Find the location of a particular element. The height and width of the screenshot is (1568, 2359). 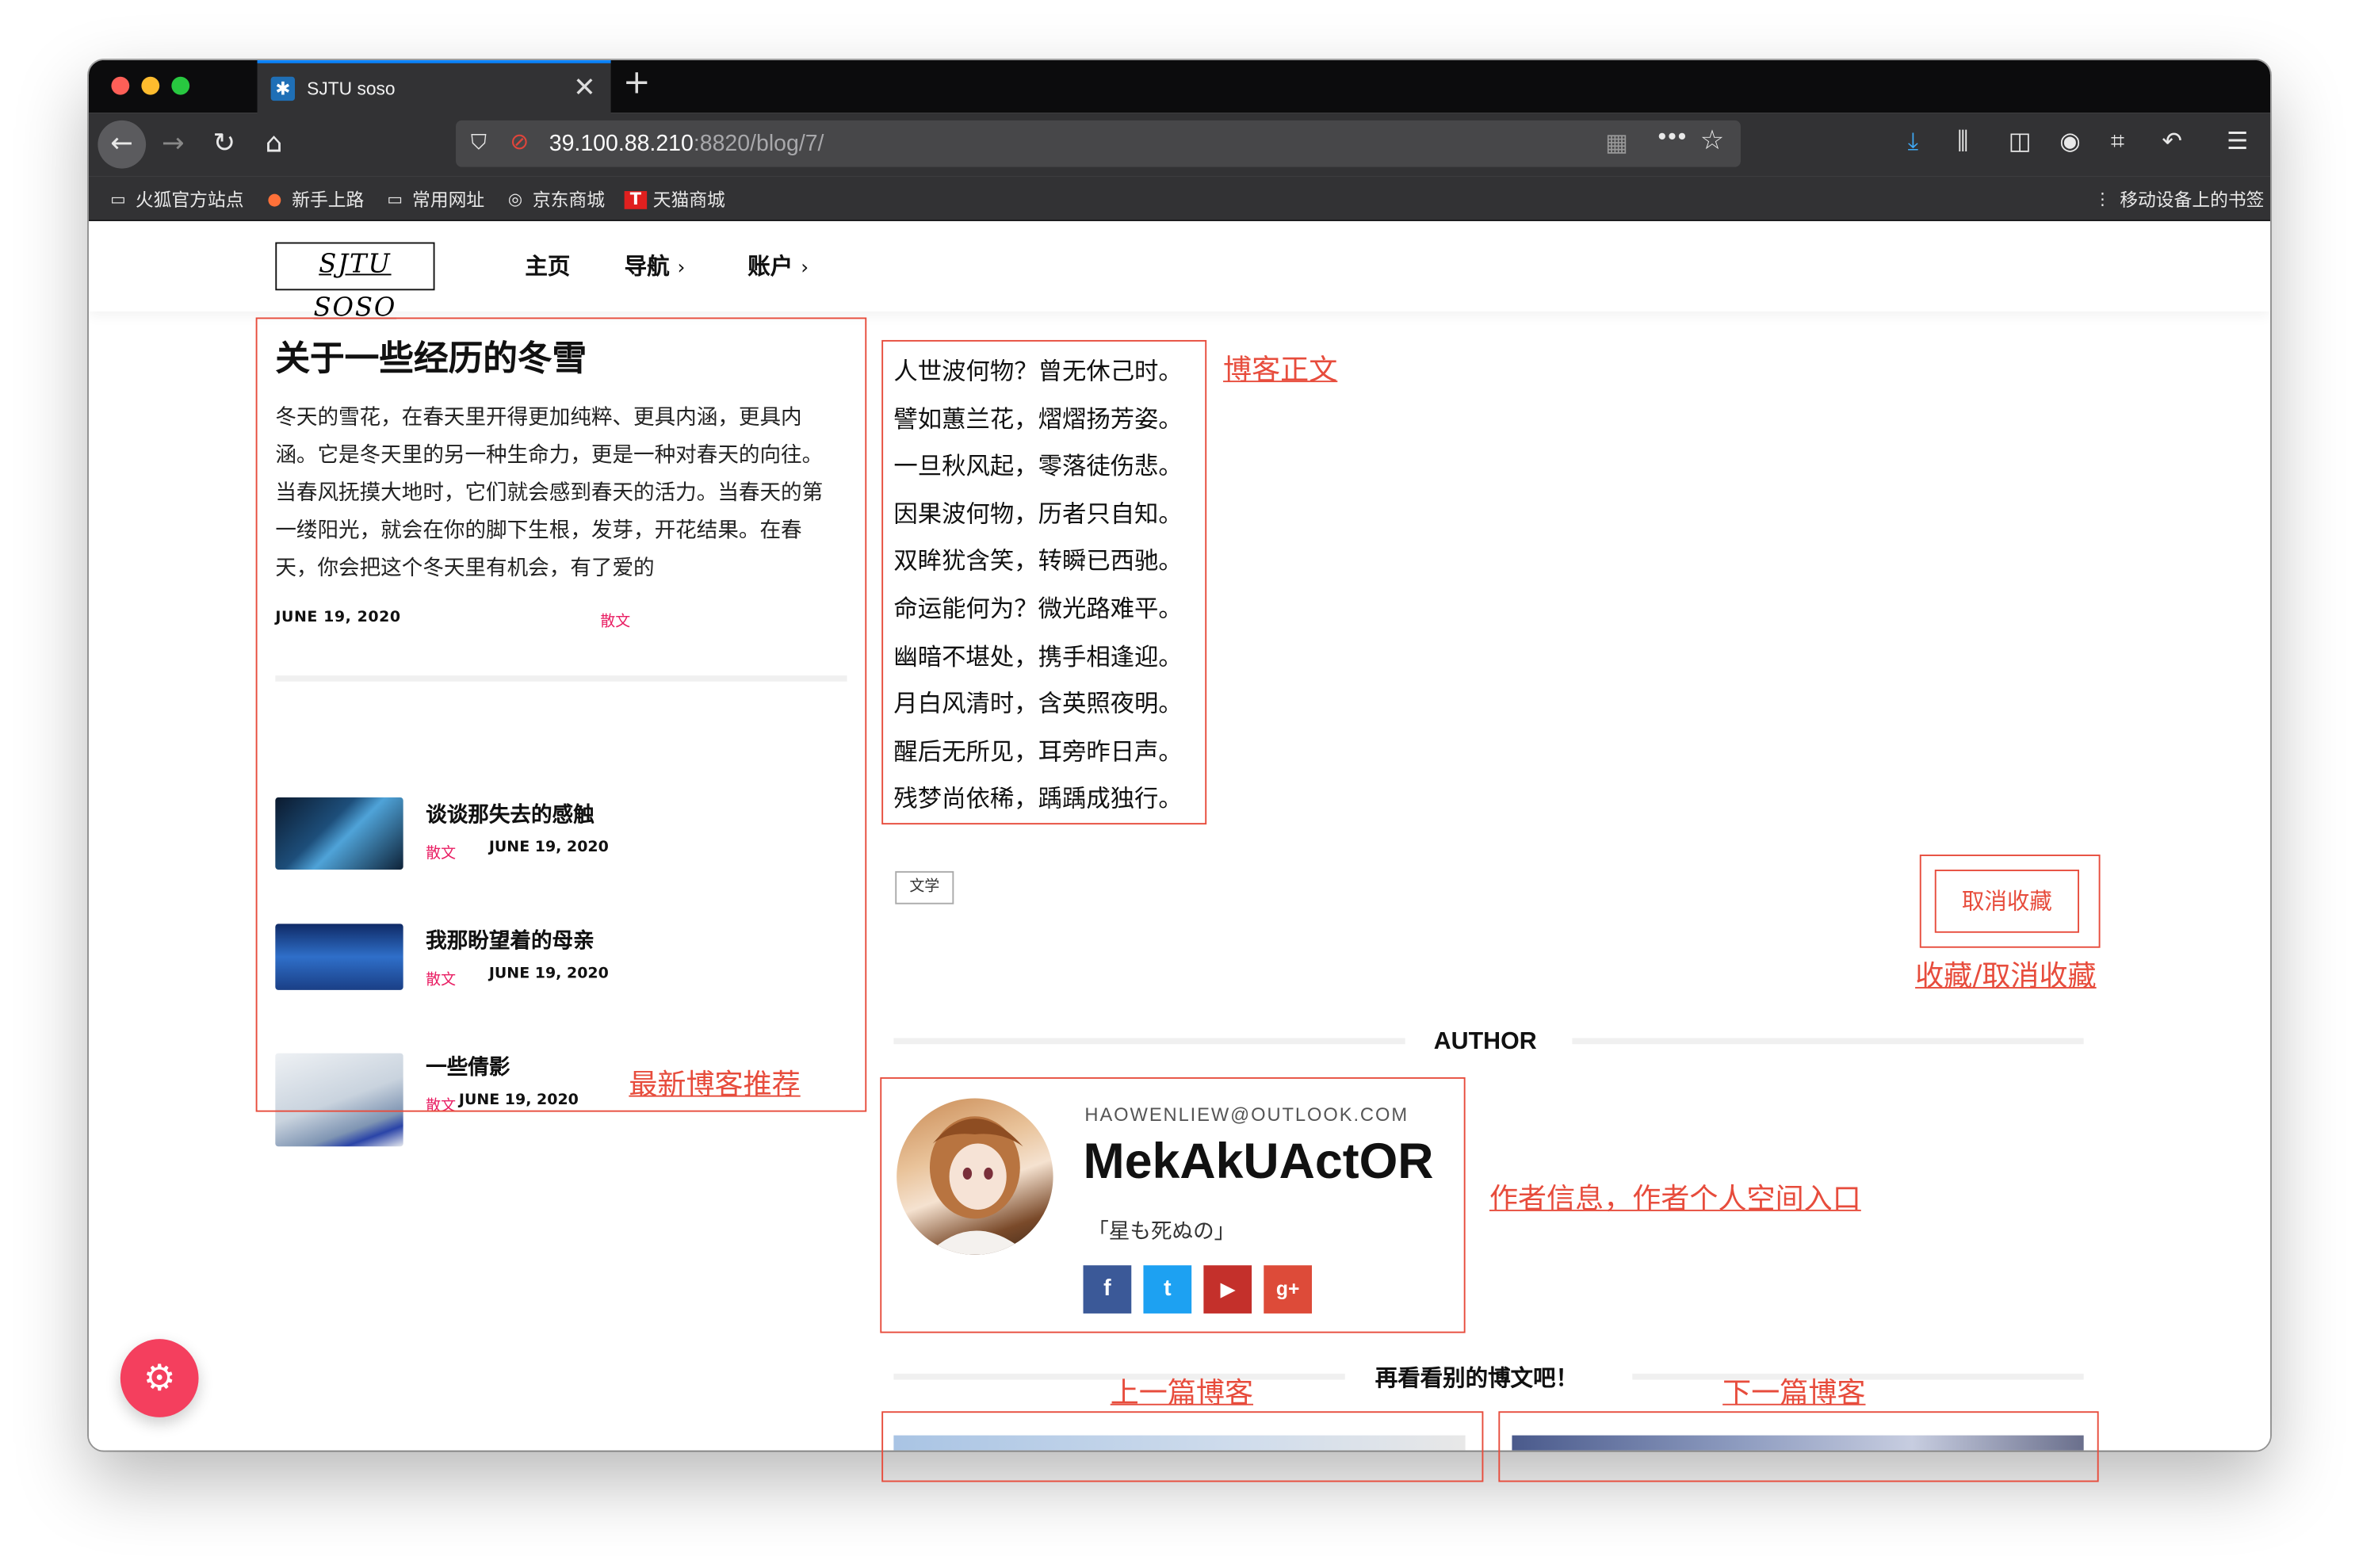

url-bar: ⛉ ⊘ 39.100.88.210:8820/blog/7/ ▦ ••• ☆ is located at coordinates (1098, 143).